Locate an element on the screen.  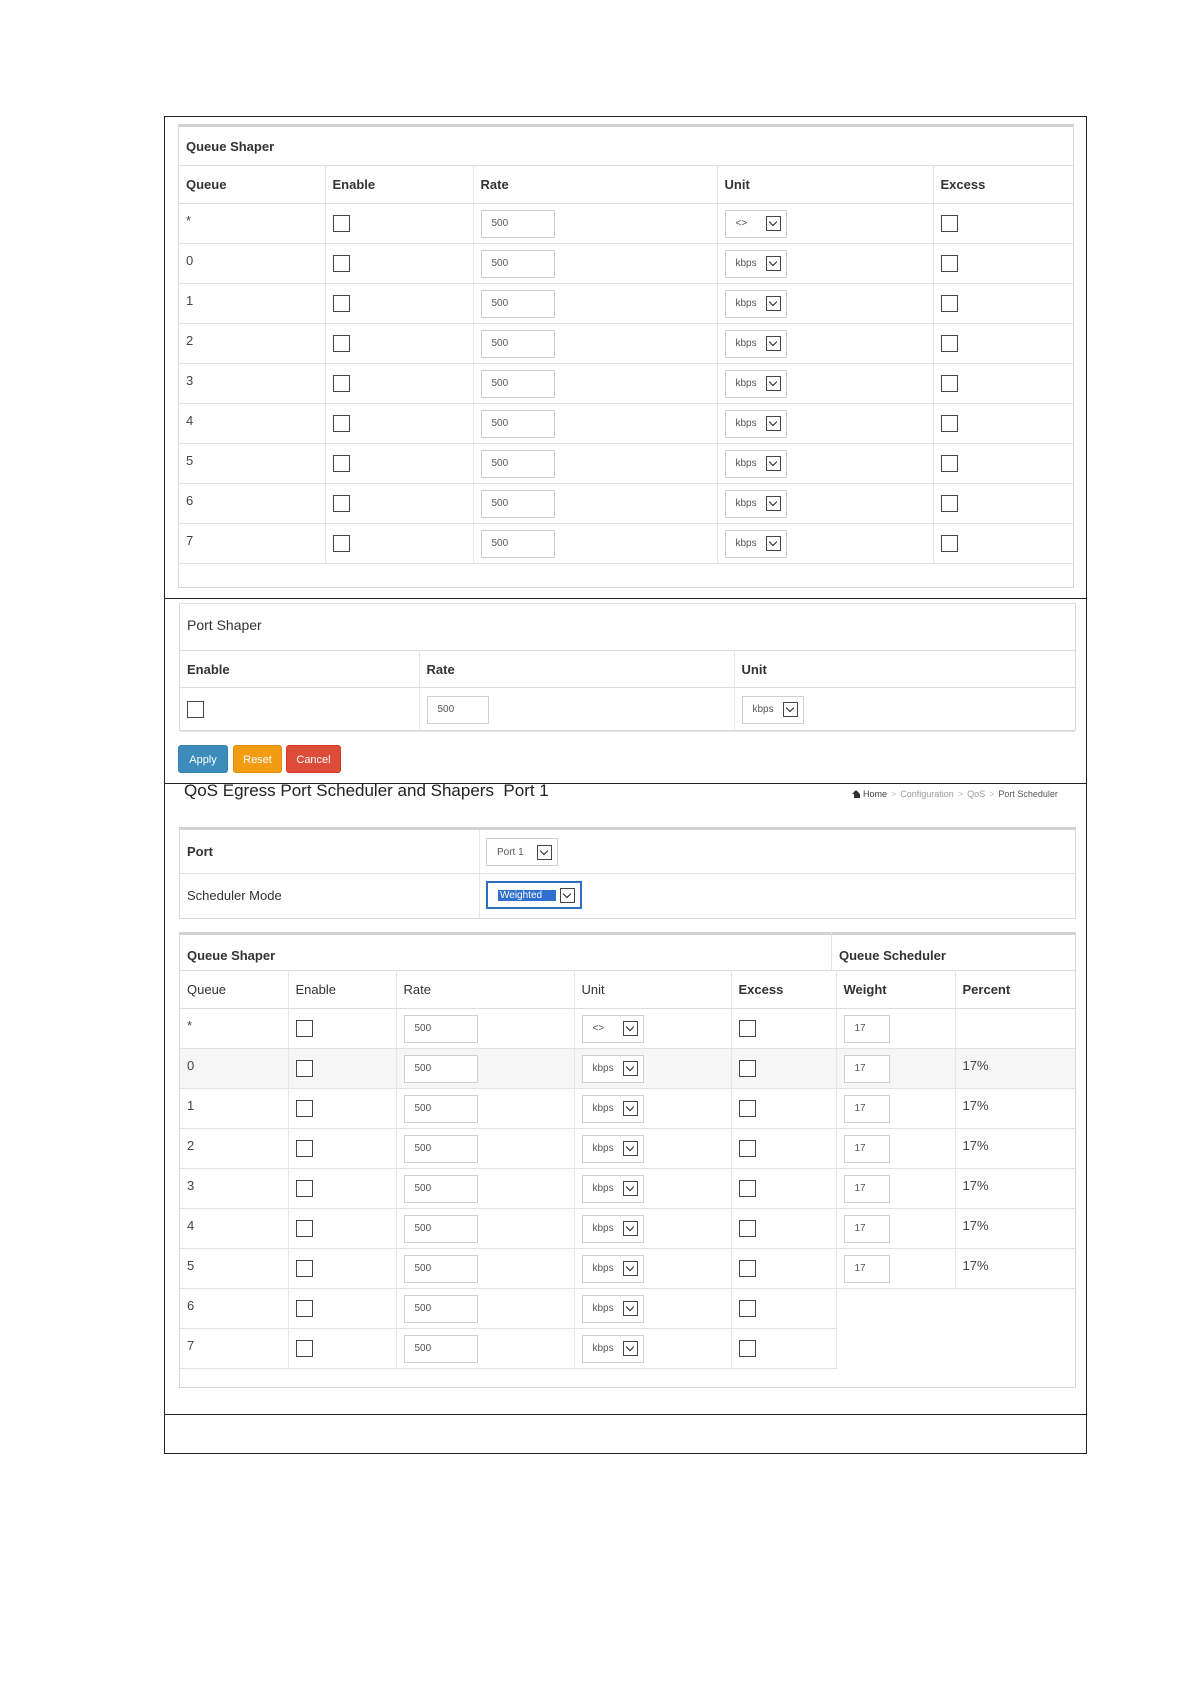
port-shaper-rate-input: 500 is located at coordinates (457, 709).